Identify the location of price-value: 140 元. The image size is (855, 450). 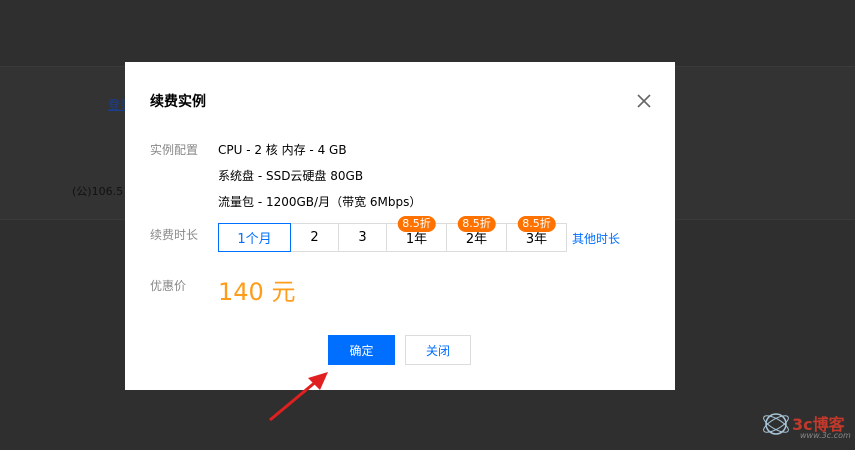
(257, 292).